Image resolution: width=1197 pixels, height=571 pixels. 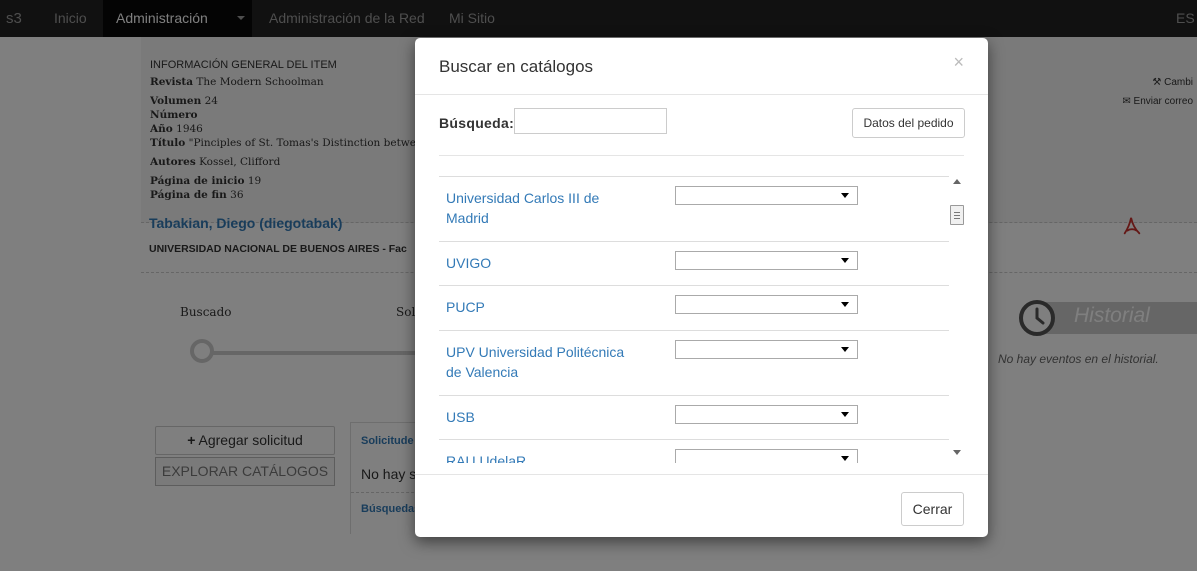 What do you see at coordinates (536, 263) in the screenshot?
I see `catalog-name: UVIGO` at bounding box center [536, 263].